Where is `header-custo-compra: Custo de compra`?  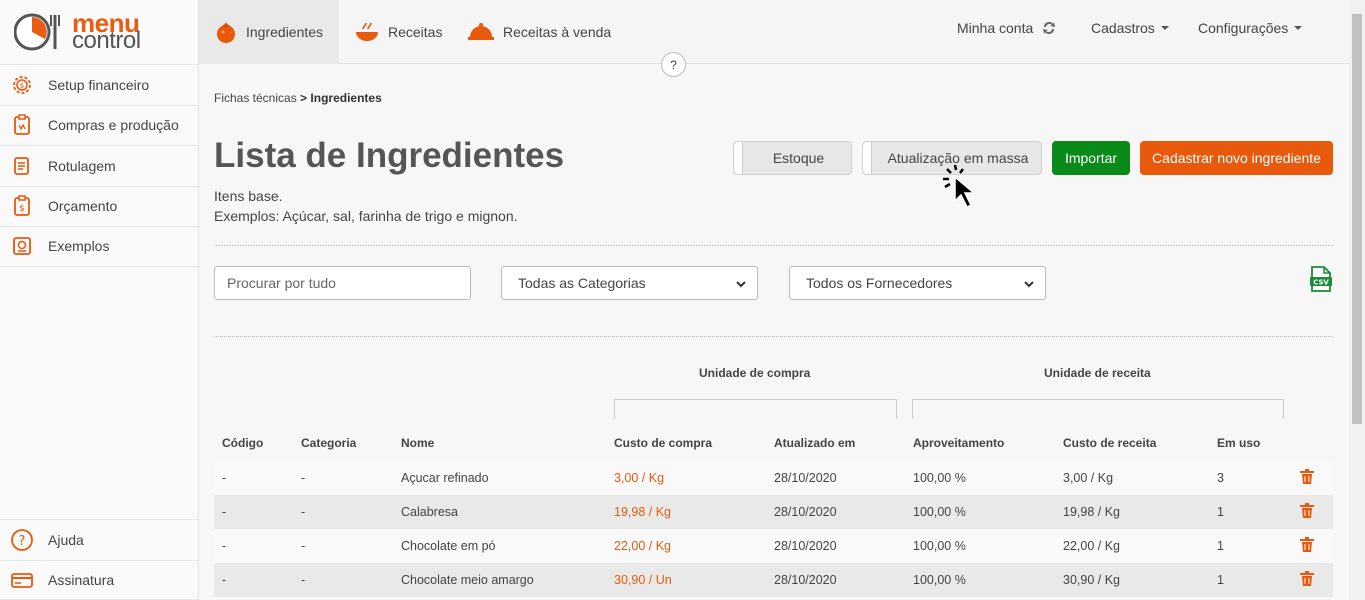
header-custo-compra: Custo de compra is located at coordinates (663, 443).